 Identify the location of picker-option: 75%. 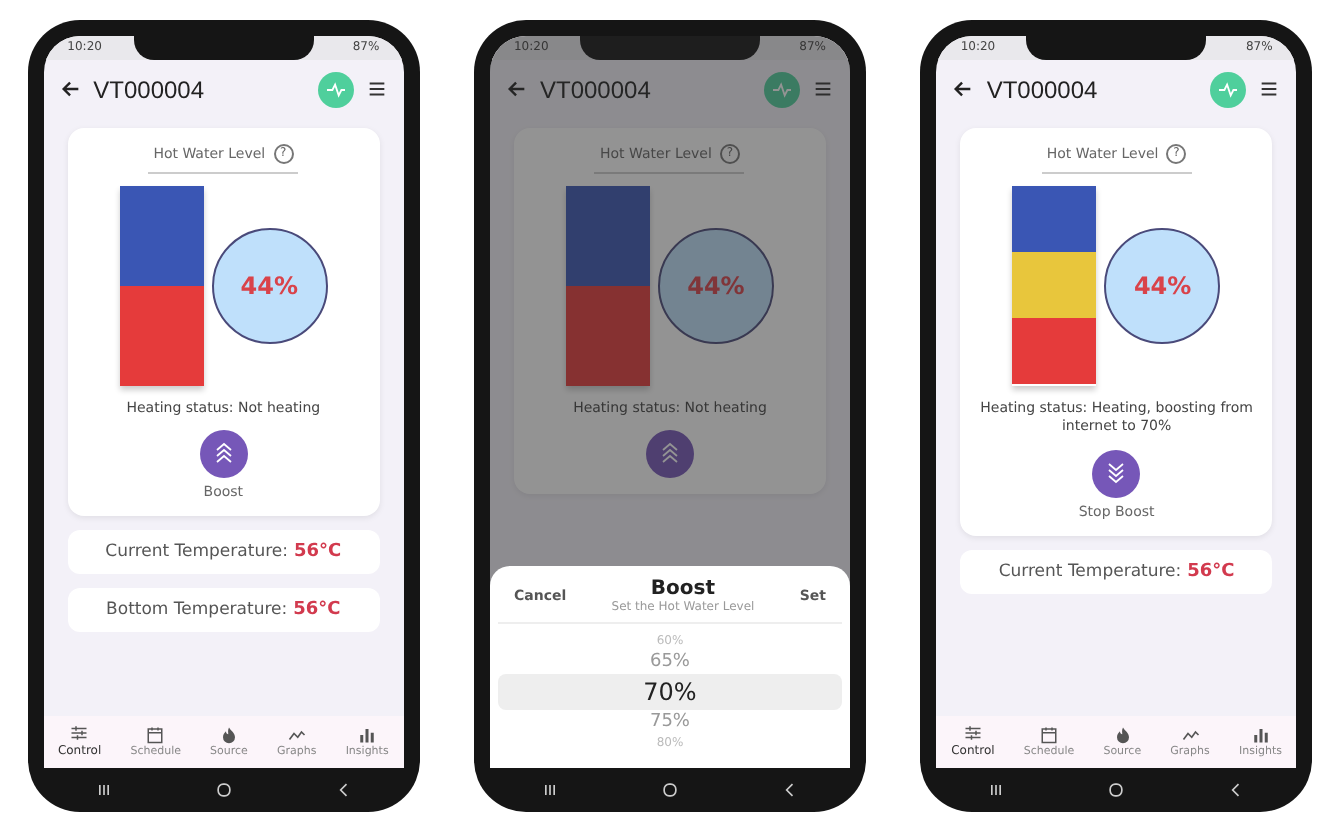
(669, 721).